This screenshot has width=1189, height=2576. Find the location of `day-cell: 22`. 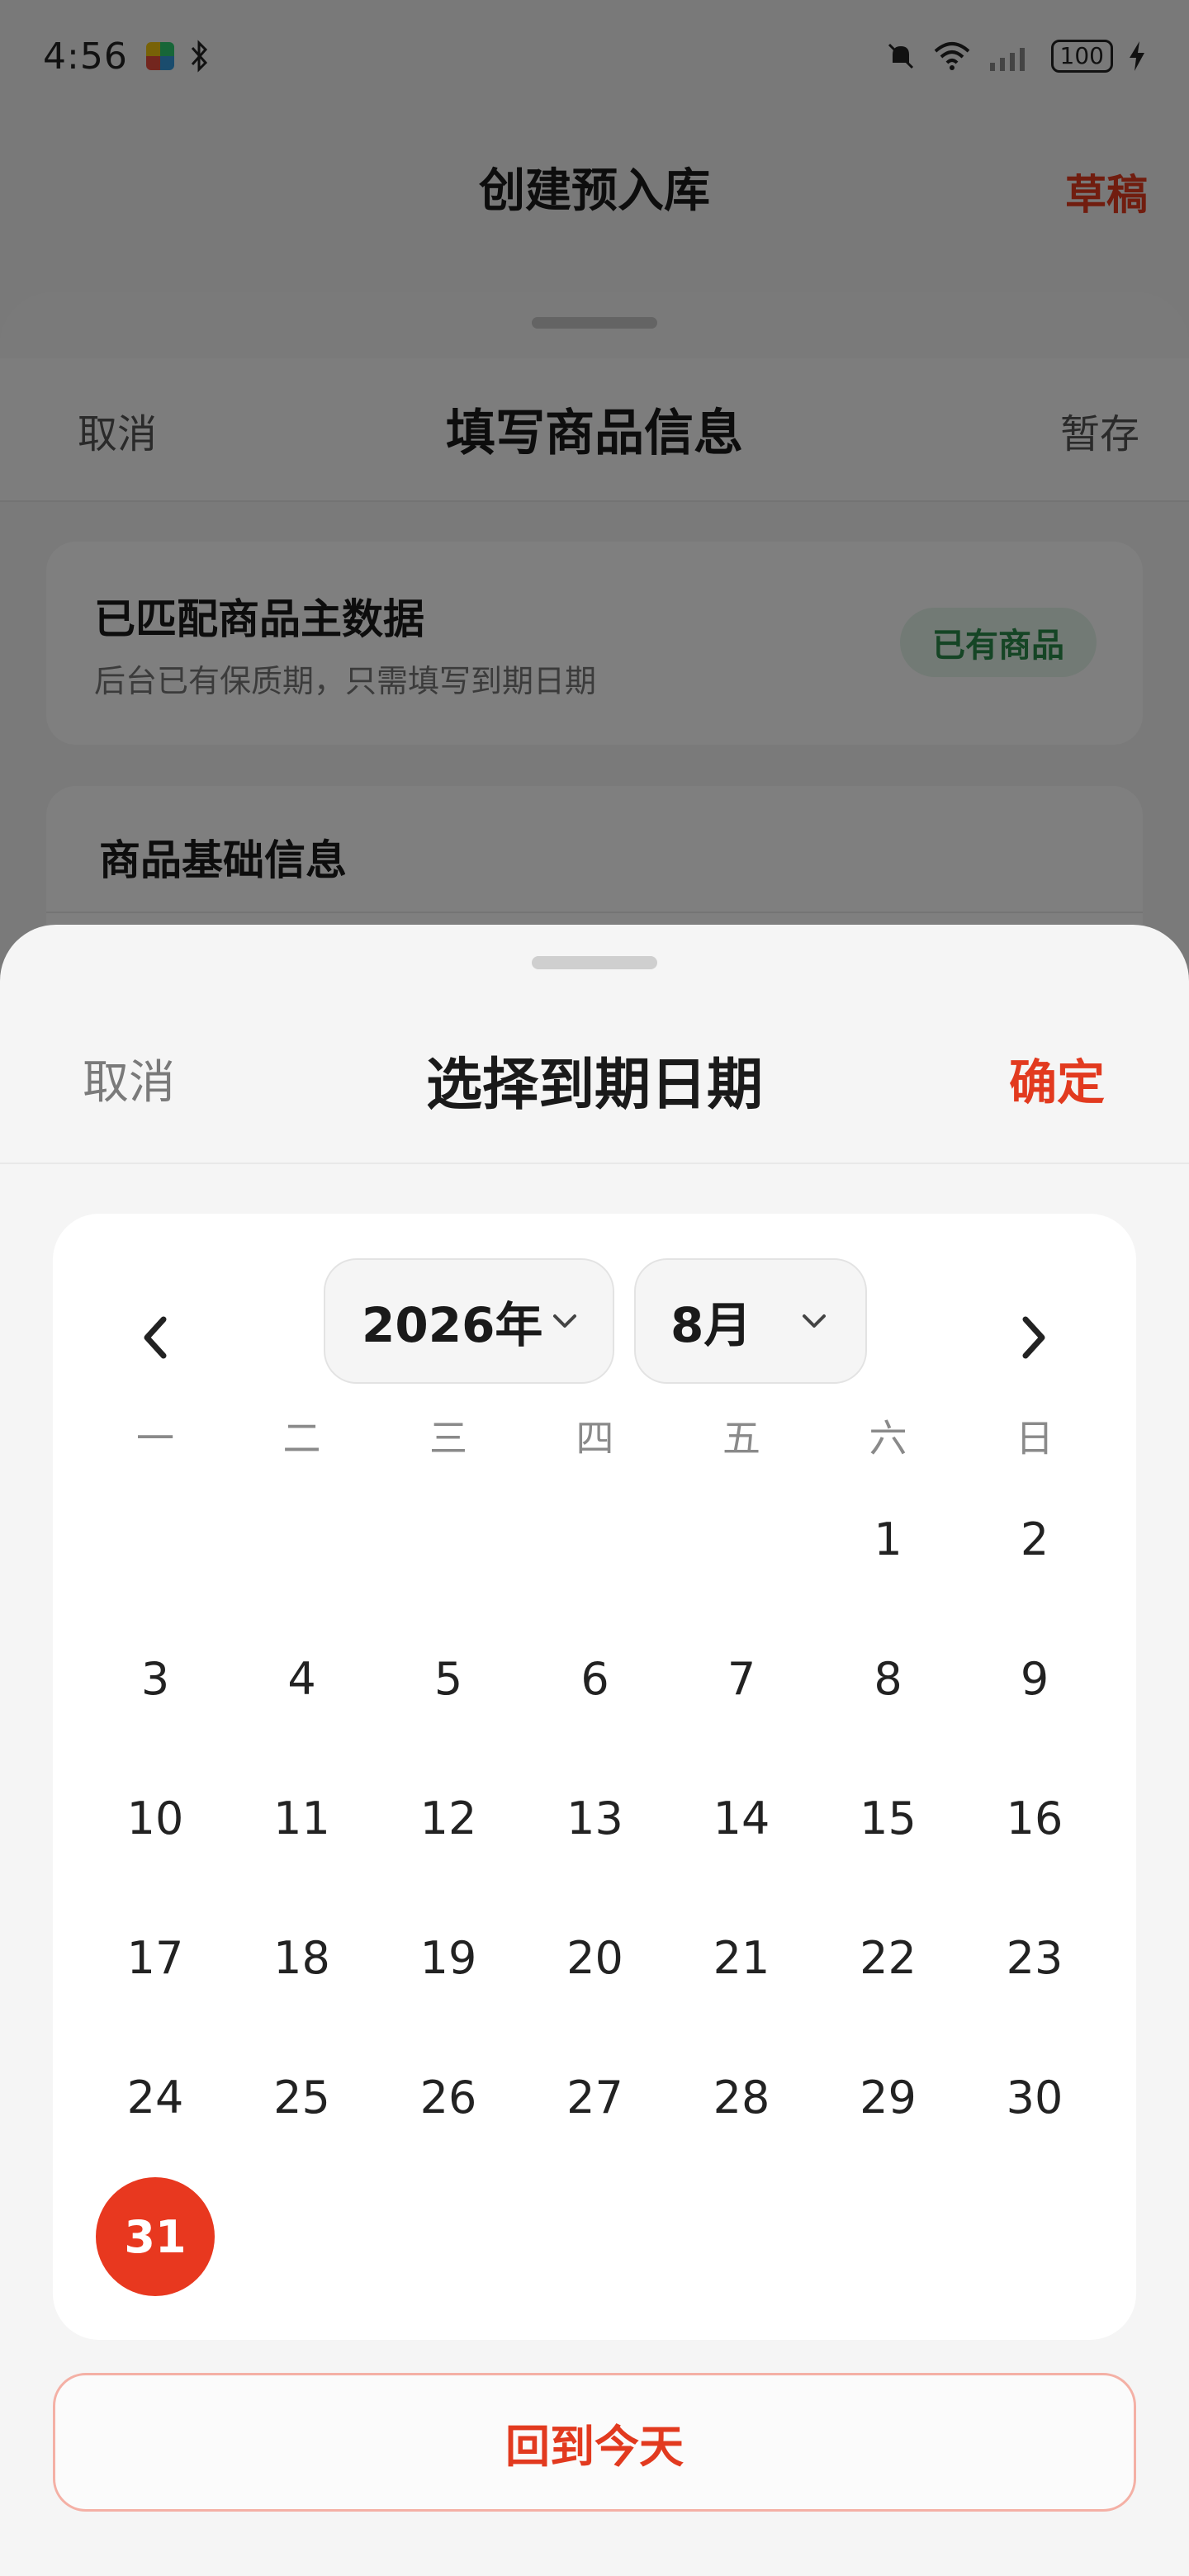

day-cell: 22 is located at coordinates (888, 1957).